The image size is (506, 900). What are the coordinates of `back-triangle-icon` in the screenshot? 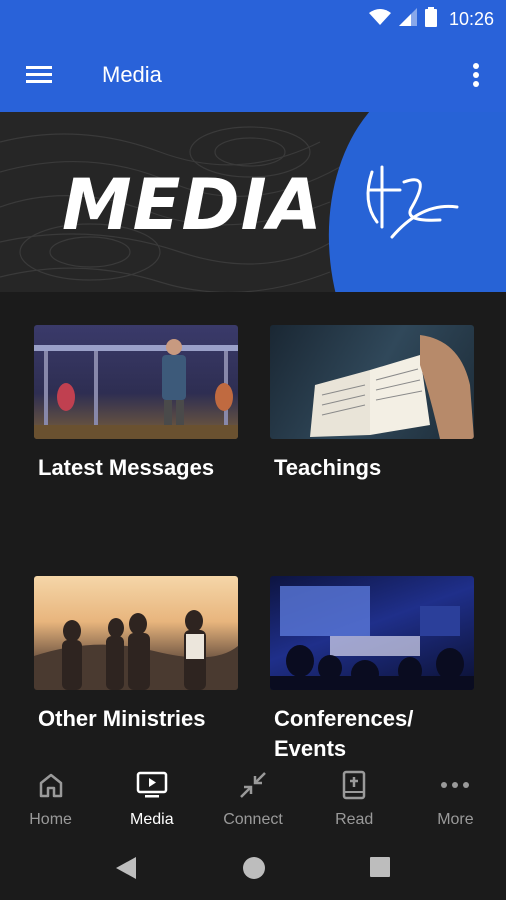 It's located at (126, 868).